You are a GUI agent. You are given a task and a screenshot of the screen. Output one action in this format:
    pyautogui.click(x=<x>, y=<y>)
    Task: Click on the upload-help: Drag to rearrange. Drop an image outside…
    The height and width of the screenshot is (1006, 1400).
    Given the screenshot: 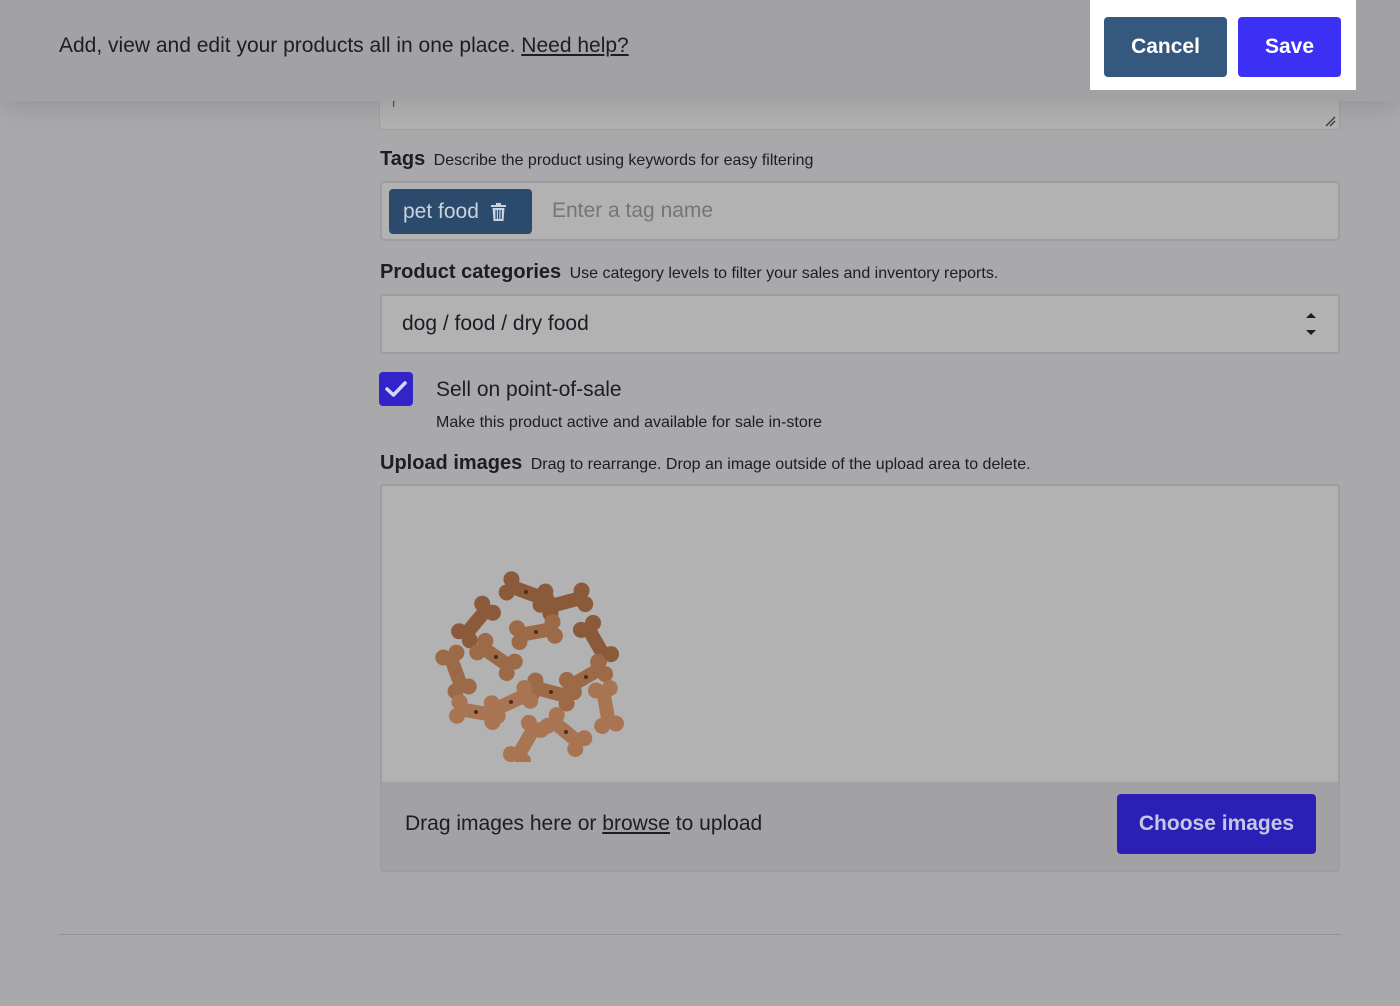 What is the action you would take?
    pyautogui.click(x=780, y=464)
    